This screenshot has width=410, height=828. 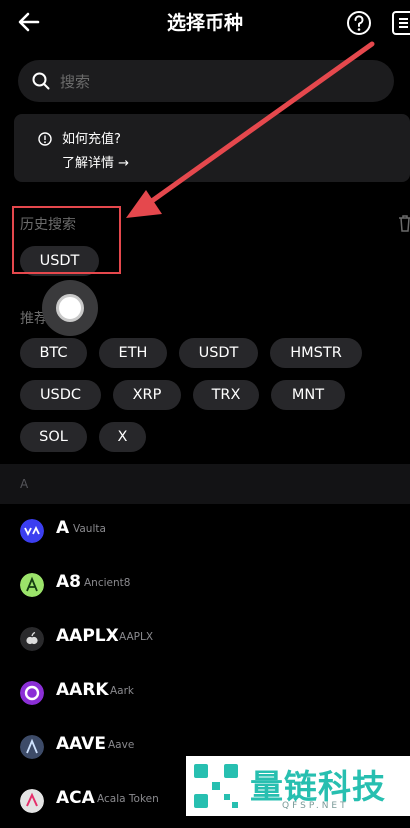 What do you see at coordinates (87, 636) in the screenshot?
I see `coin-symbol: AAPLX` at bounding box center [87, 636].